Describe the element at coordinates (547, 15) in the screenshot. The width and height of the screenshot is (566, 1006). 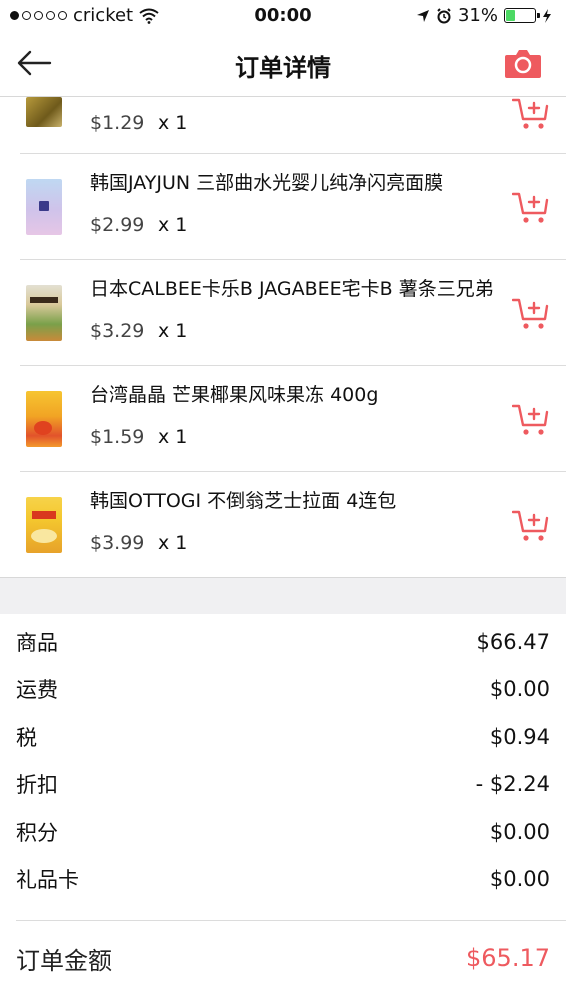
I see `charging-icon` at that location.